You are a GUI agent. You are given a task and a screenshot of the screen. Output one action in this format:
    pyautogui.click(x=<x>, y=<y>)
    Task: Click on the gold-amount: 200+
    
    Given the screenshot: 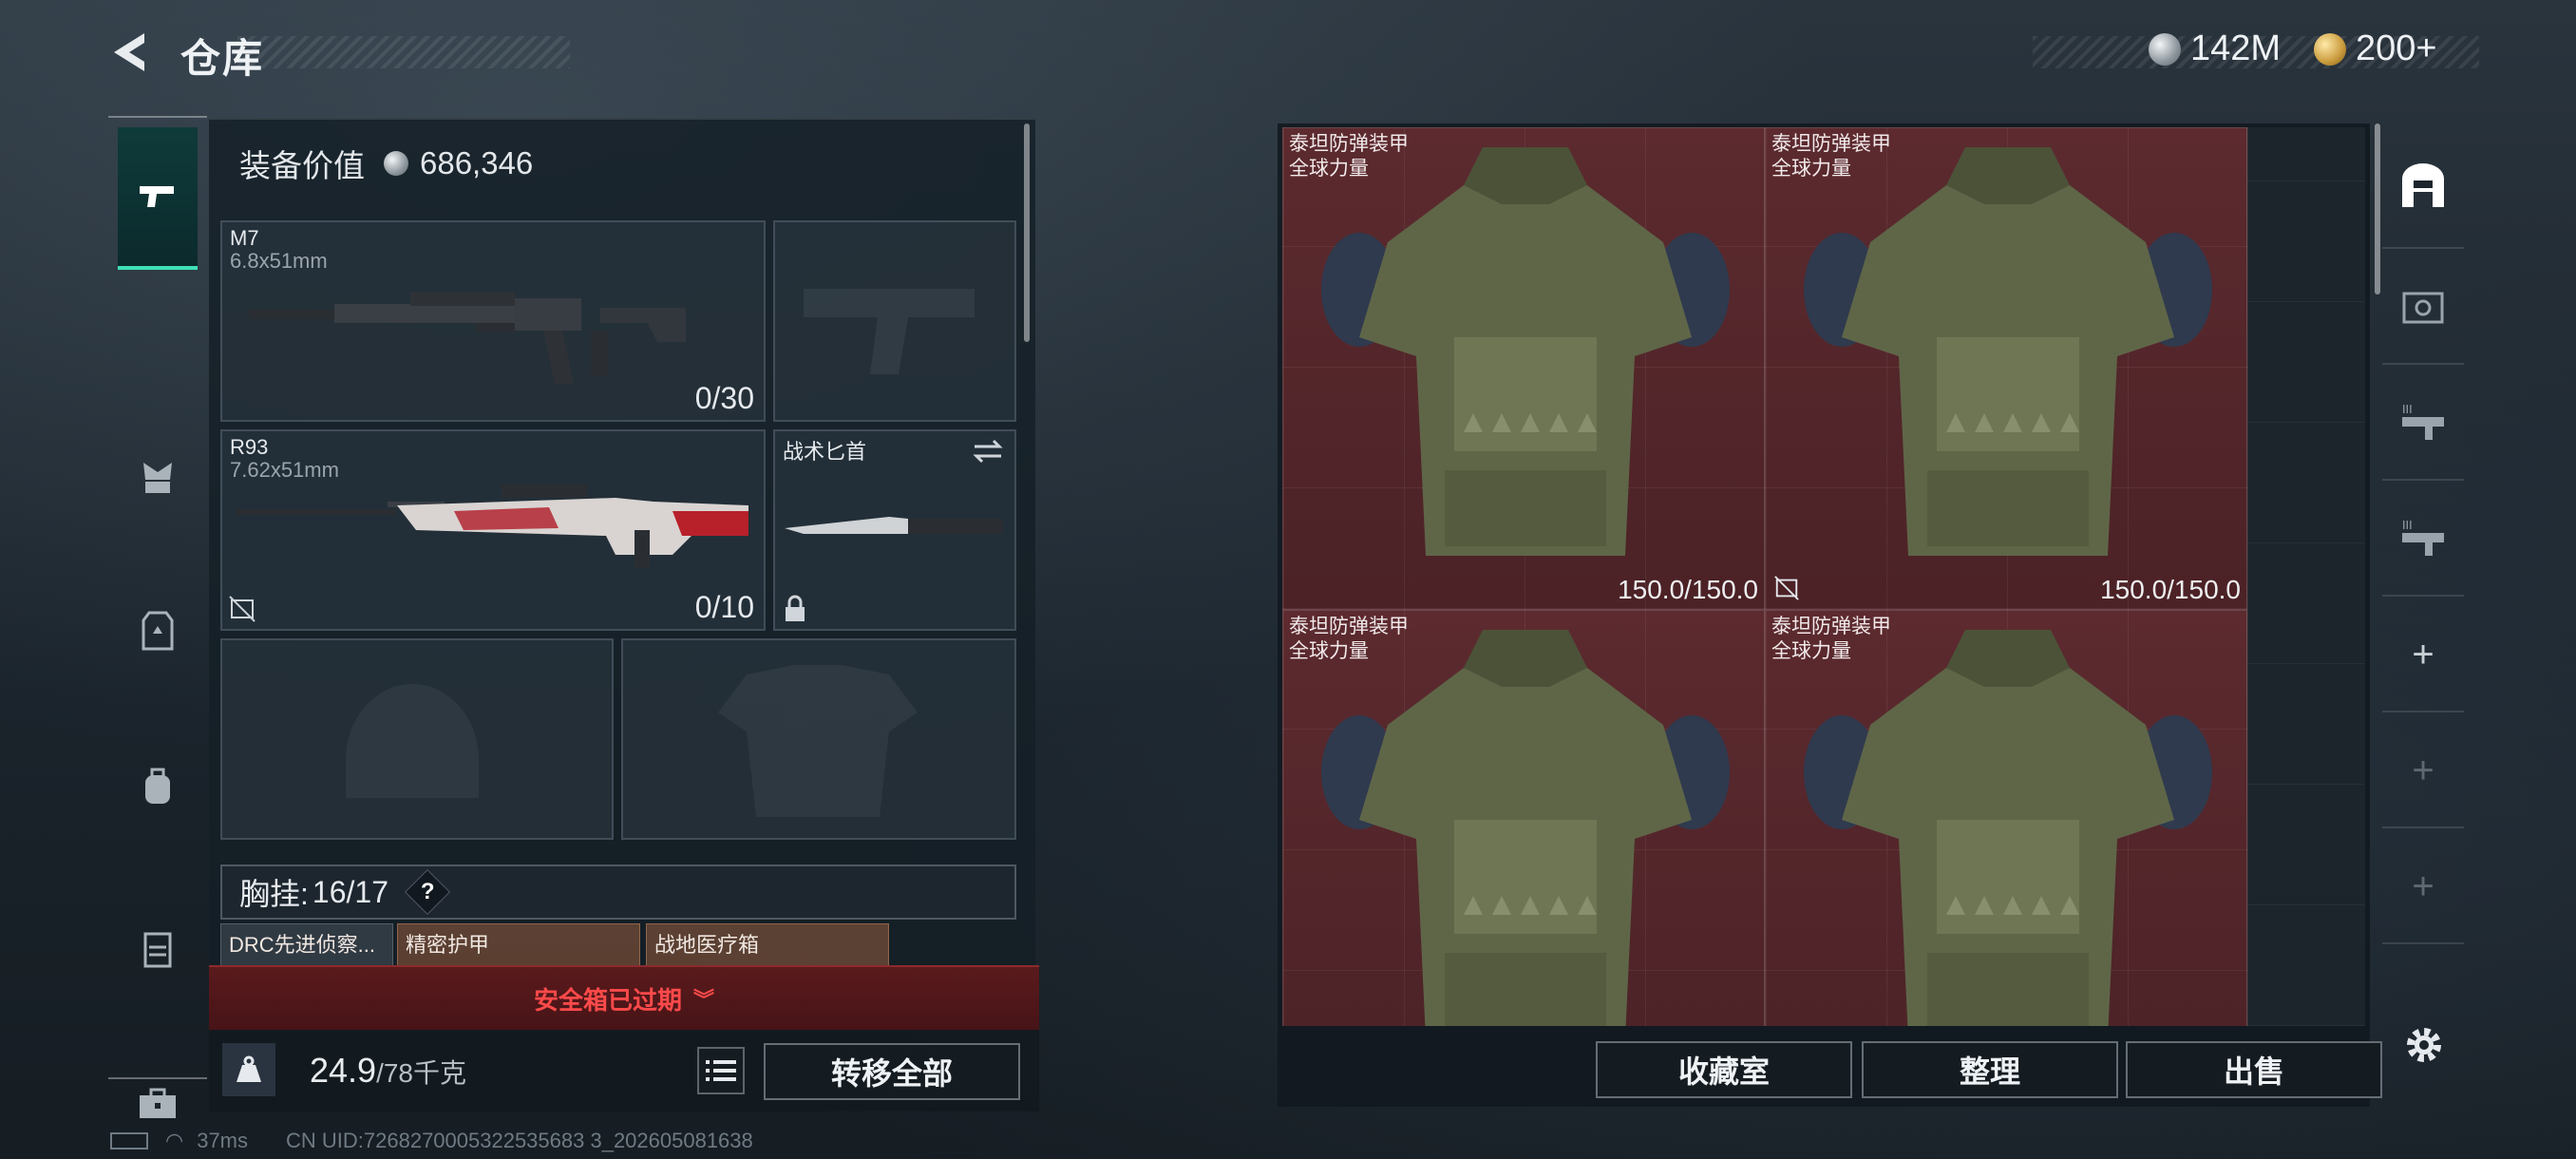 What is the action you would take?
    pyautogui.click(x=2396, y=48)
    